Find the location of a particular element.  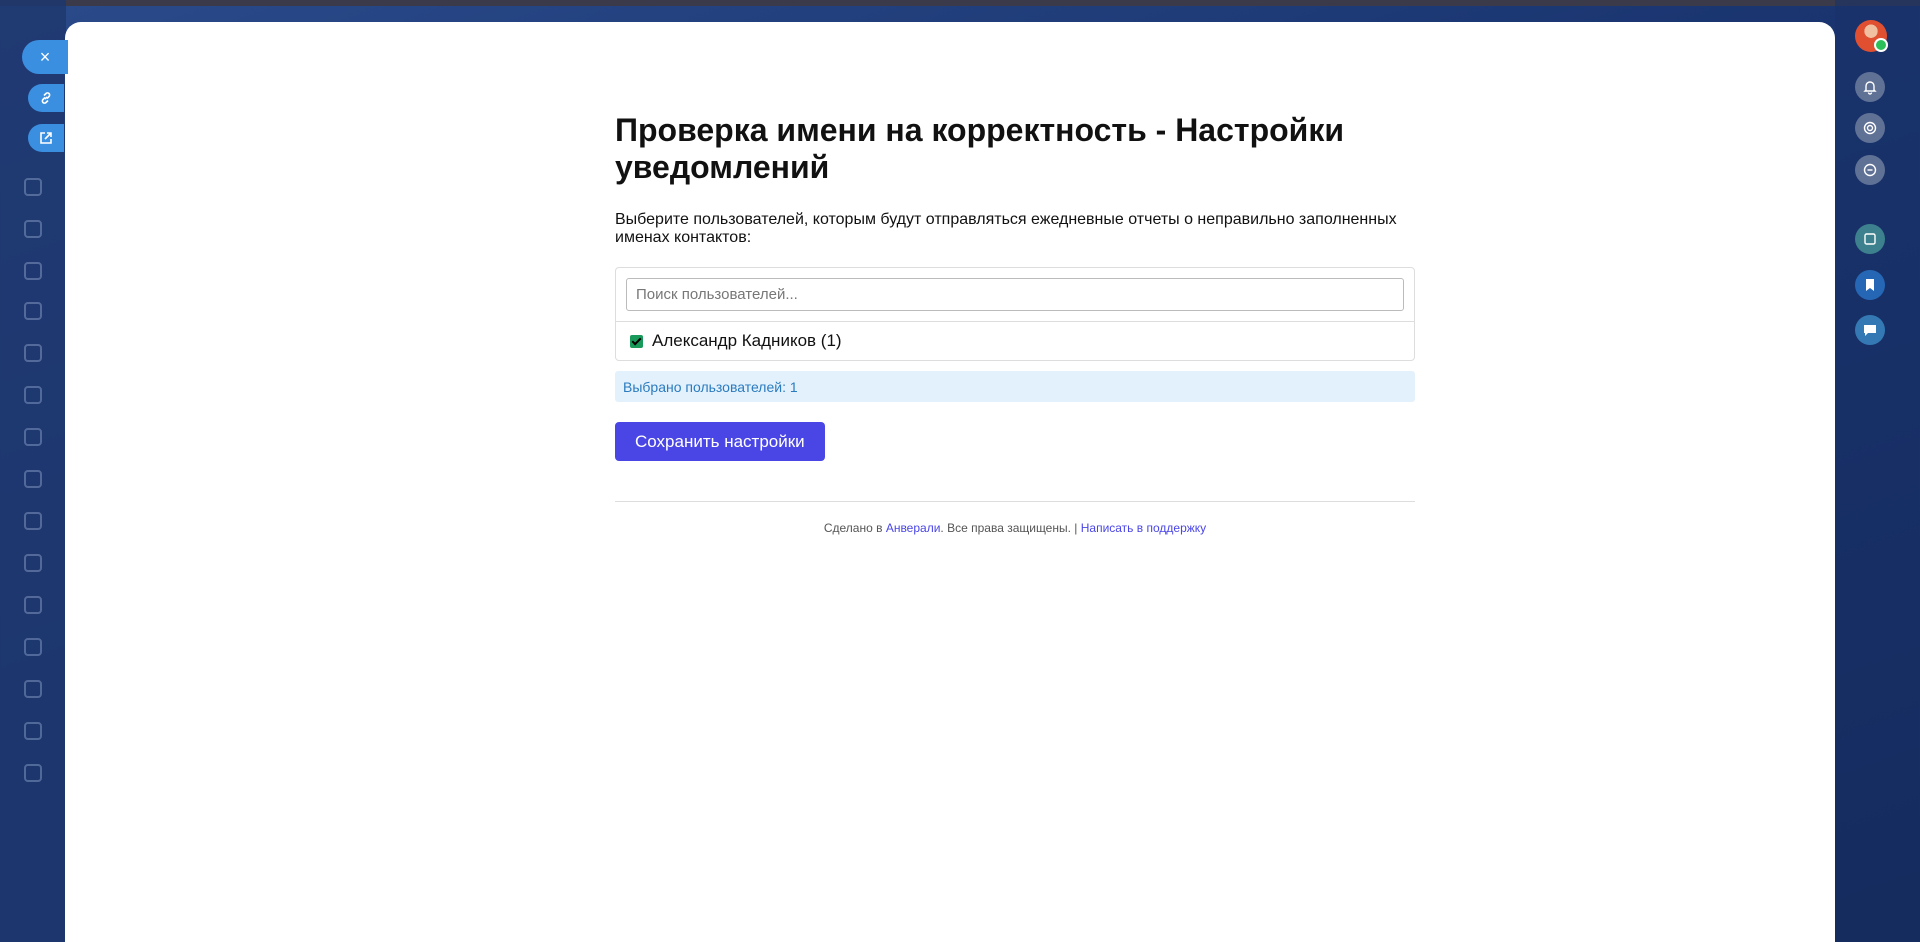

bookmark-icon is located at coordinates (1870, 285).